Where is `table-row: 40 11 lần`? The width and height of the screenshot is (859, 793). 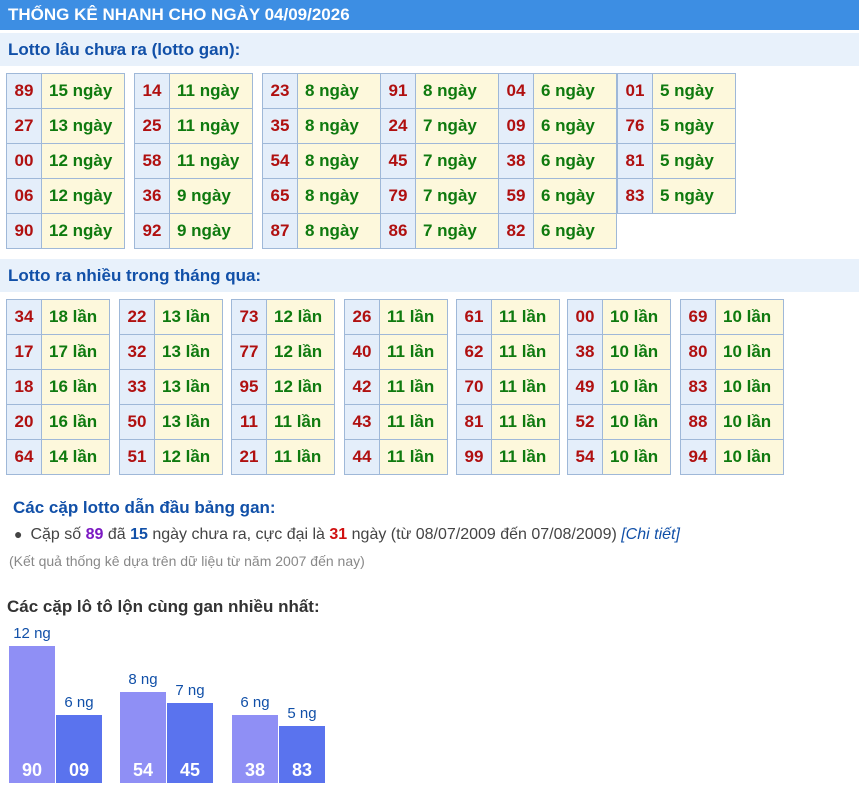 table-row: 40 11 lần is located at coordinates (396, 352).